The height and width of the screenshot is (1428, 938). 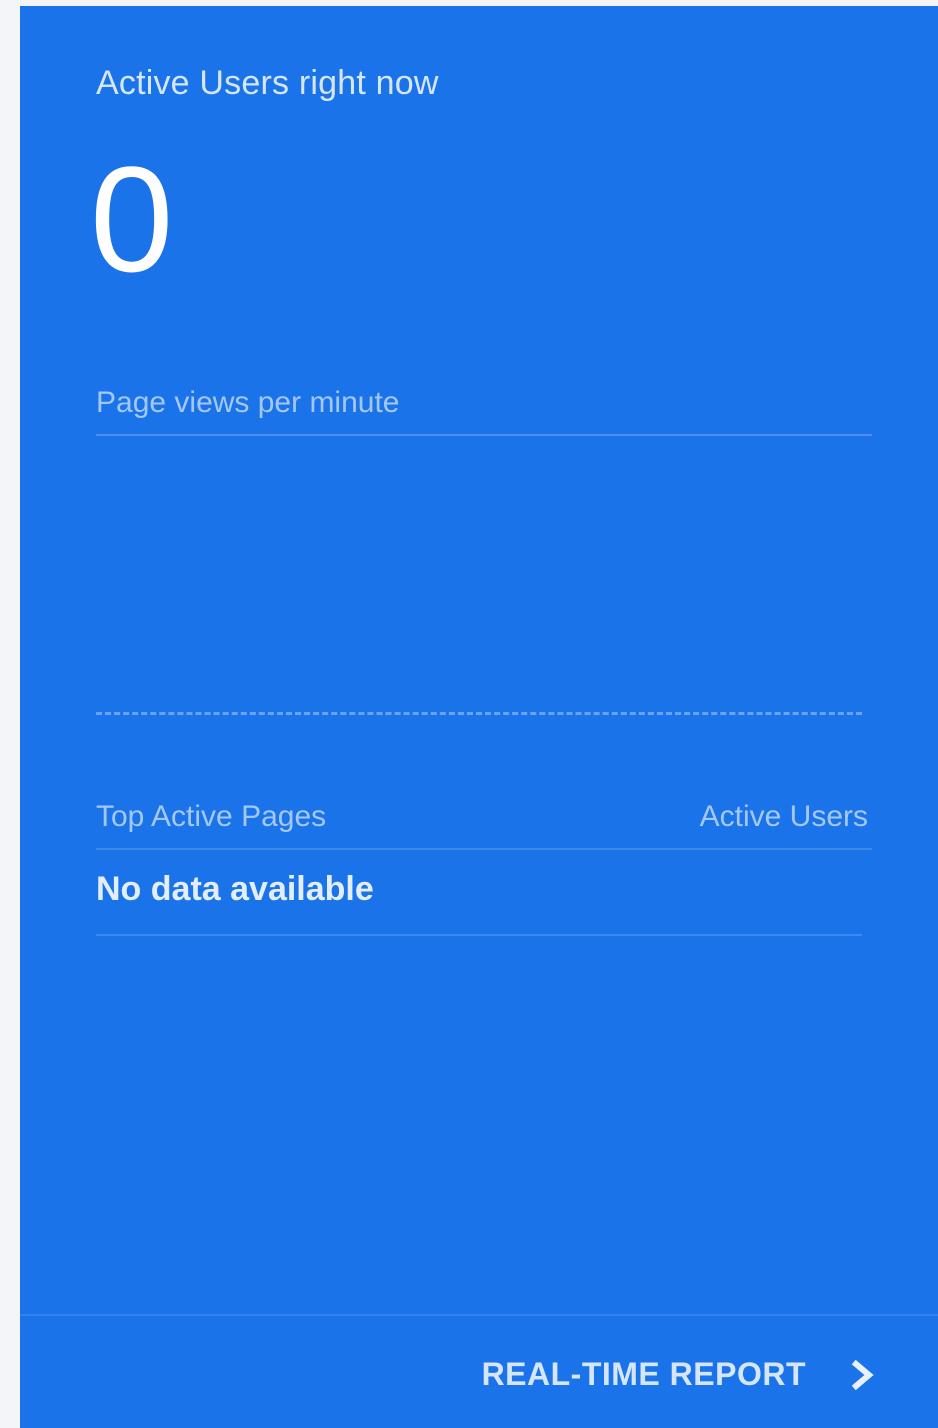 What do you see at coordinates (211, 816) in the screenshot?
I see `col-header-top-active-pages: Top Active Pages` at bounding box center [211, 816].